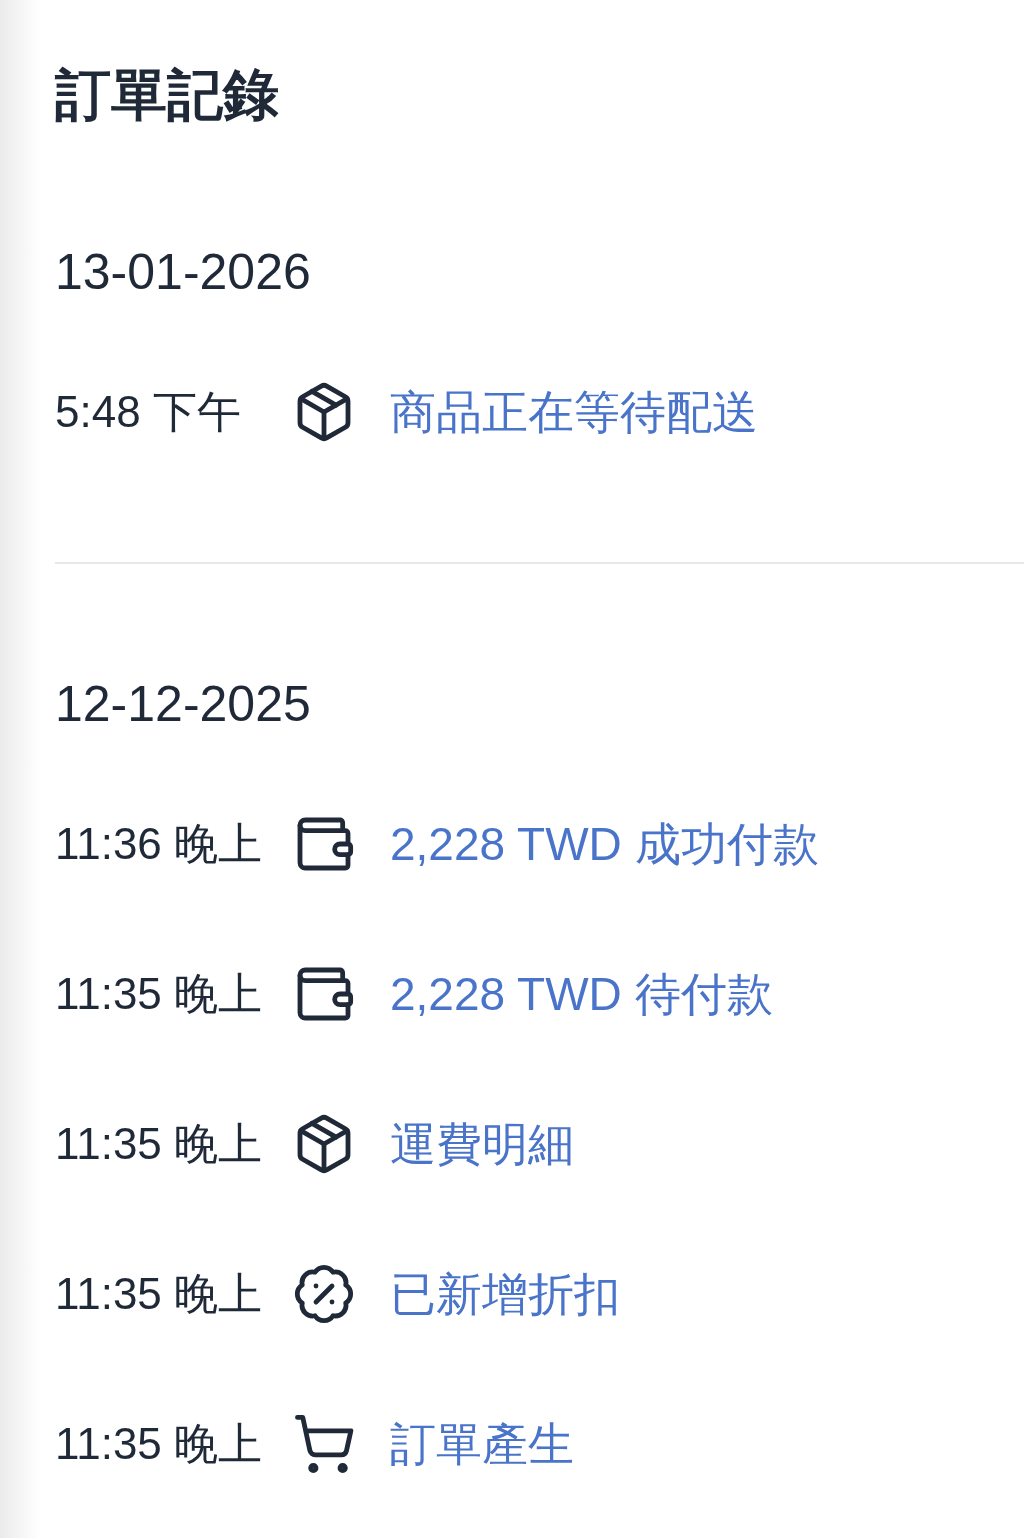 This screenshot has height=1538, width=1024. Describe the element at coordinates (324, 1294) in the screenshot. I see `percent-badge-icon` at that location.